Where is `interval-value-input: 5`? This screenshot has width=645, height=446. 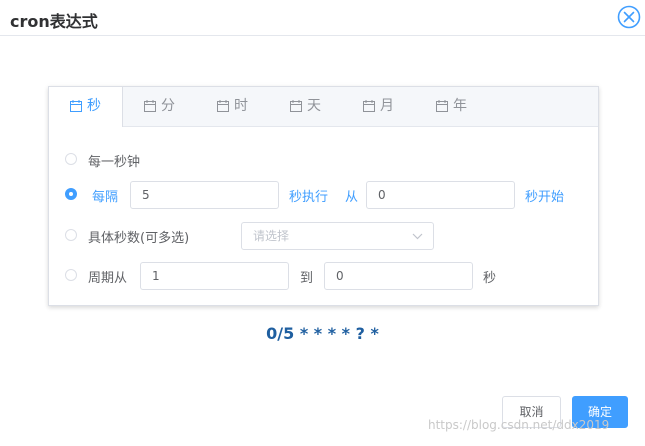 interval-value-input: 5 is located at coordinates (204, 195).